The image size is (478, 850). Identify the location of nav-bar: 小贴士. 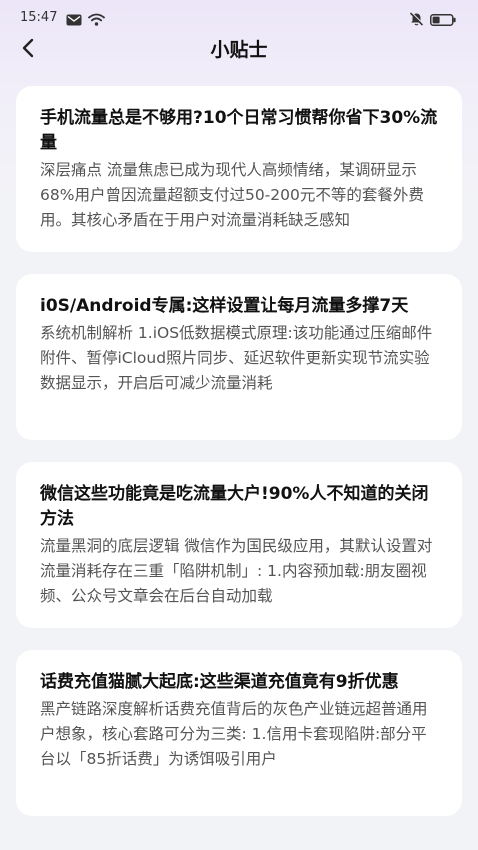
(239, 50).